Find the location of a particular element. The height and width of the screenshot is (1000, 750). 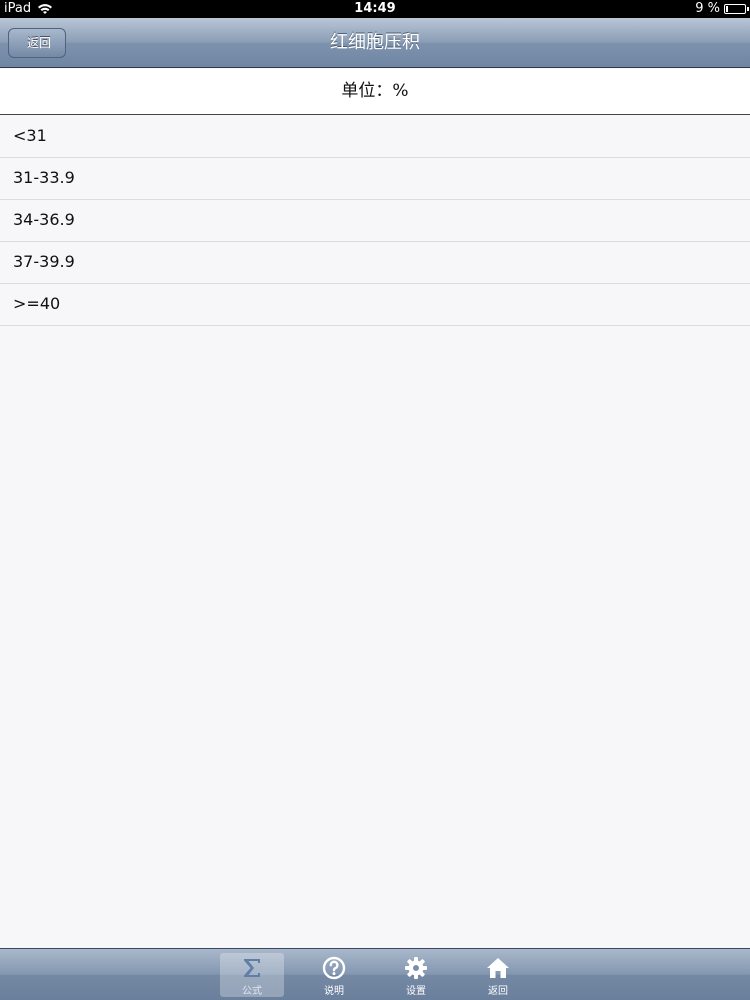

navigation-bar: 红细胞压积 返回 is located at coordinates (375, 43).